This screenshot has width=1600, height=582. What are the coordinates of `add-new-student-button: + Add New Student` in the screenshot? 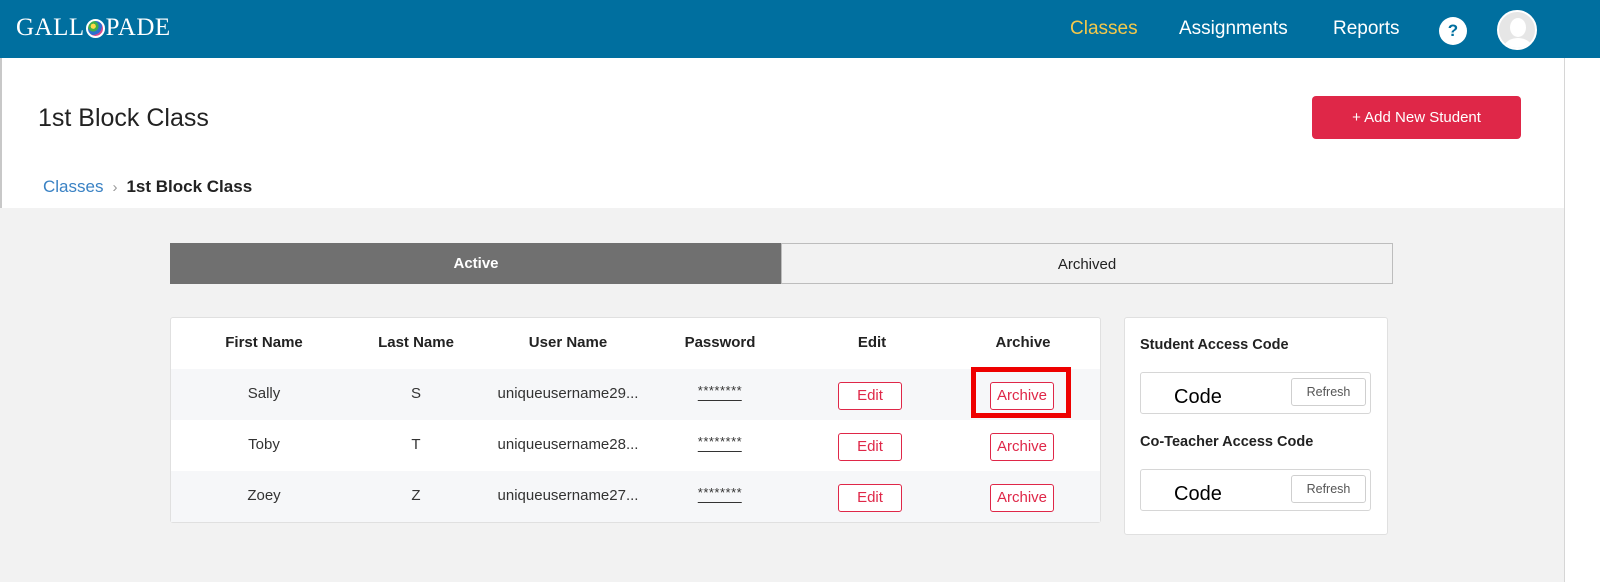 It's located at (1416, 117).